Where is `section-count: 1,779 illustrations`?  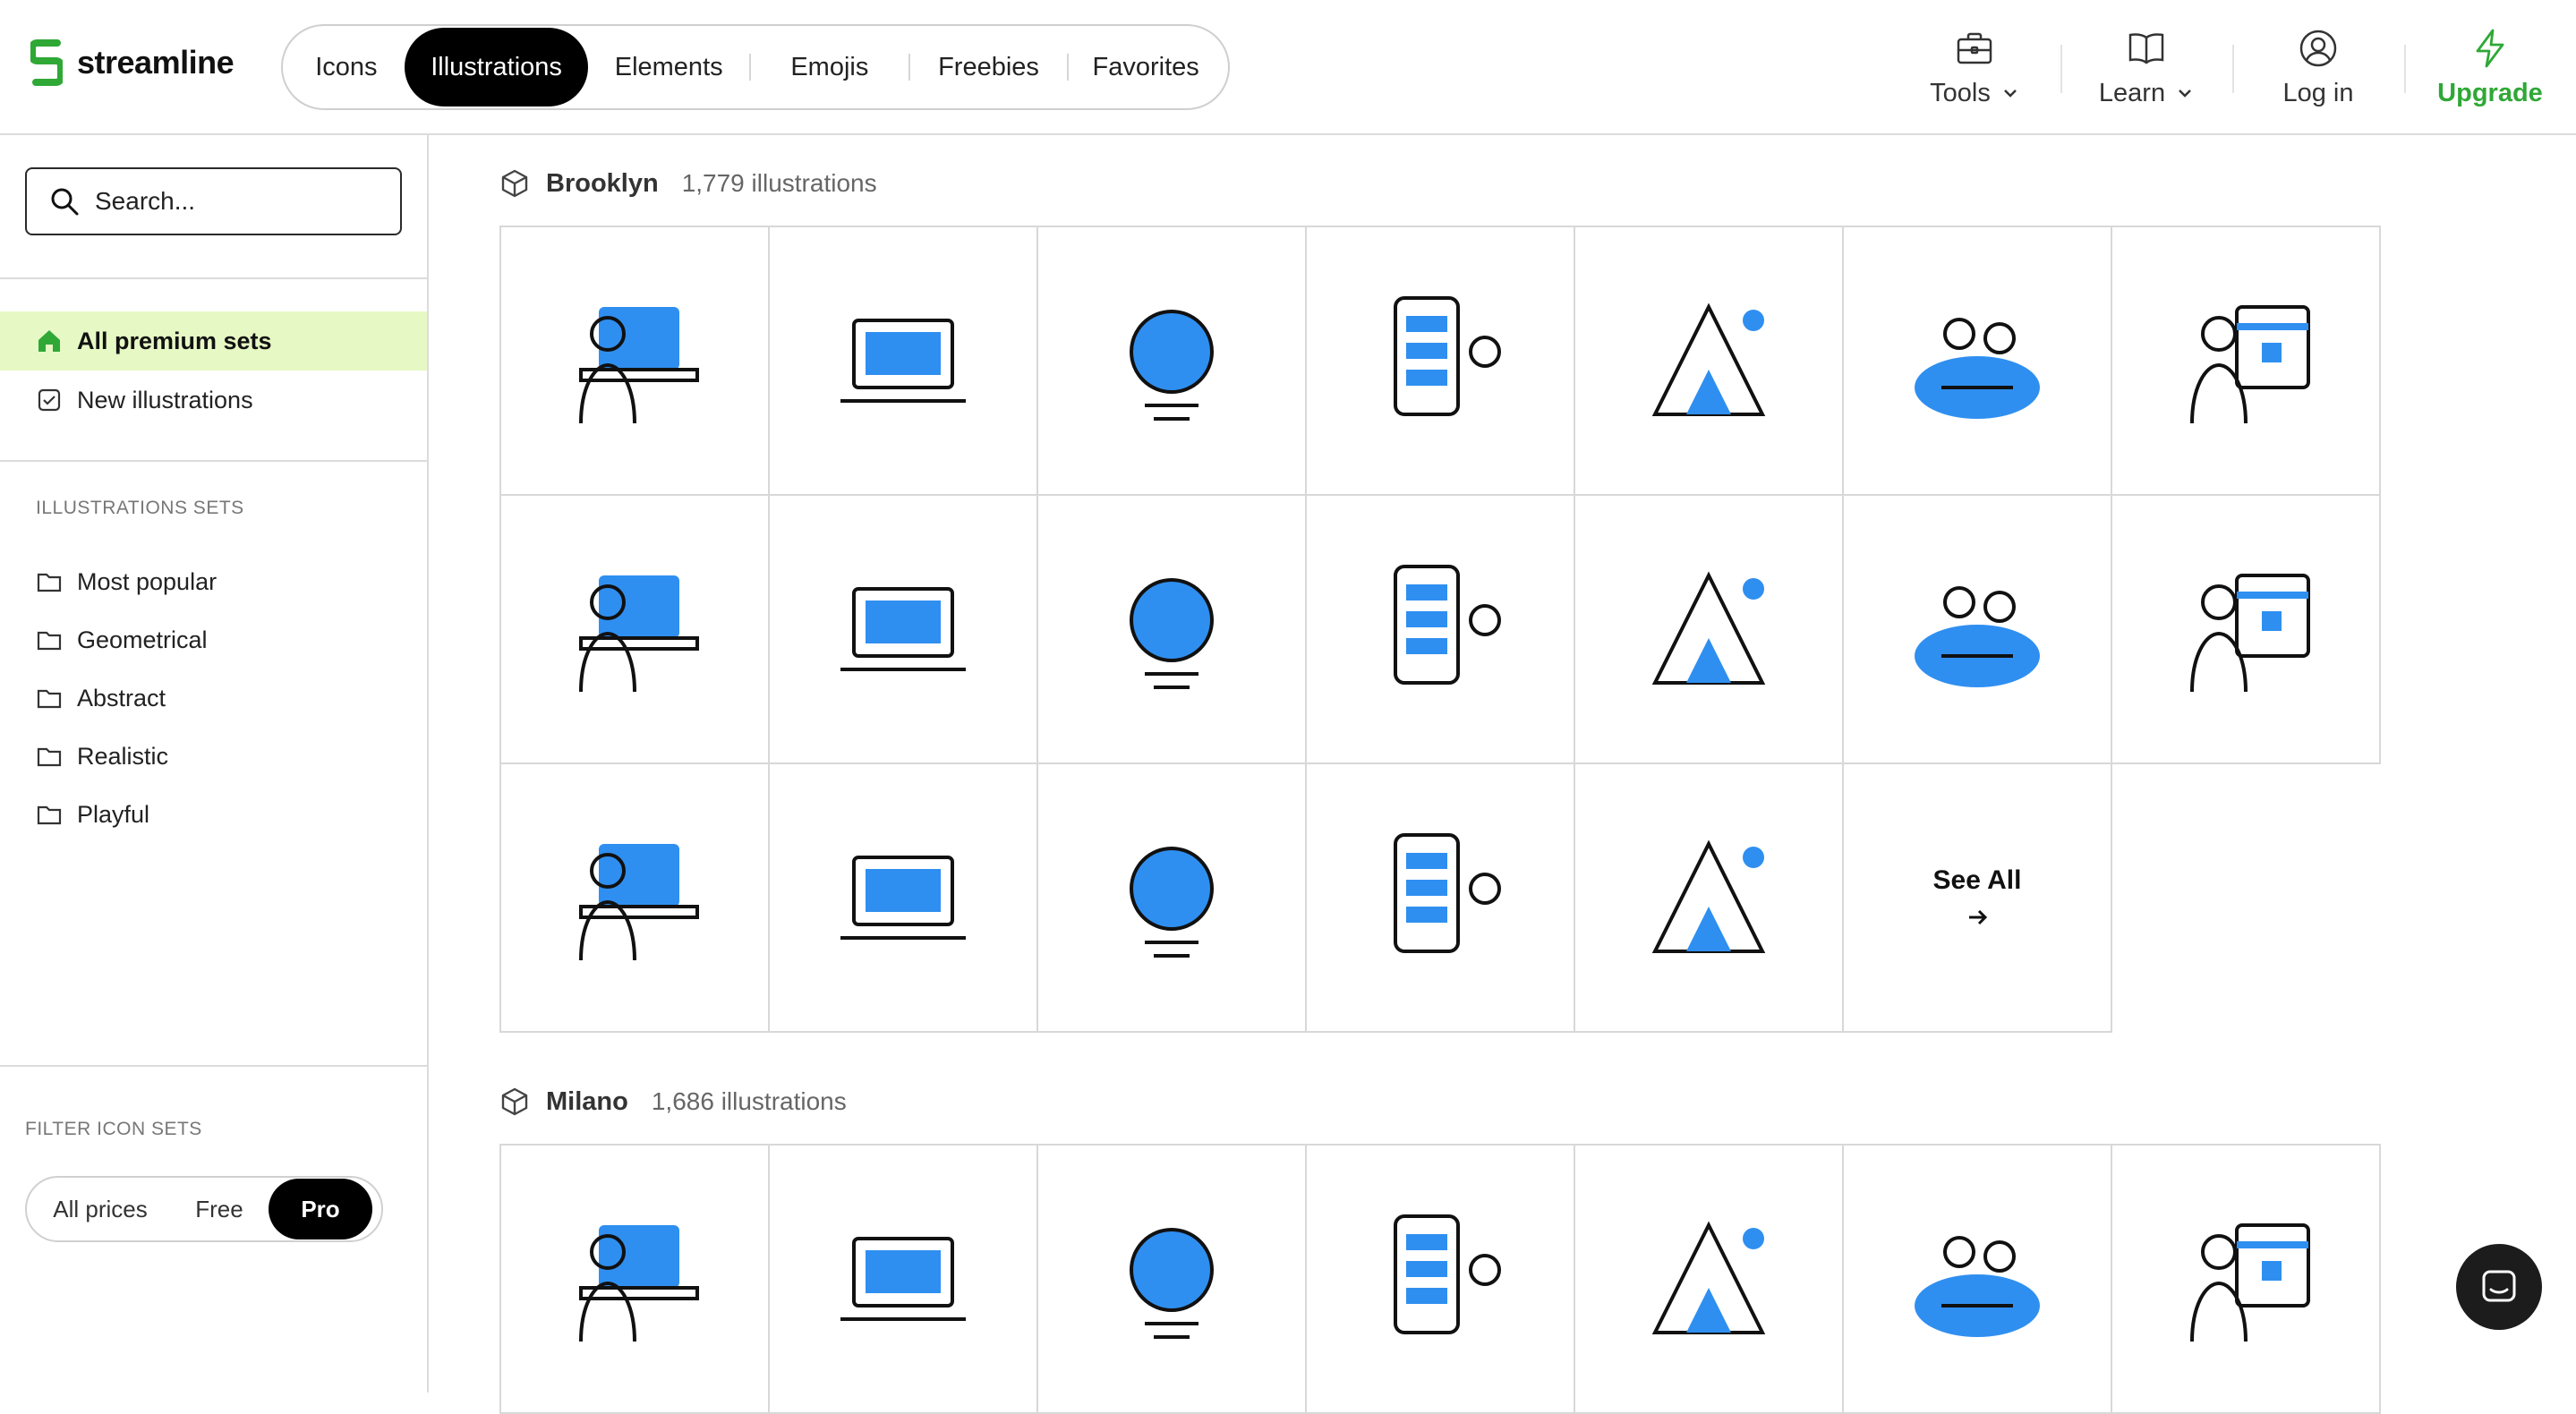
section-count: 1,779 illustrations is located at coordinates (779, 183).